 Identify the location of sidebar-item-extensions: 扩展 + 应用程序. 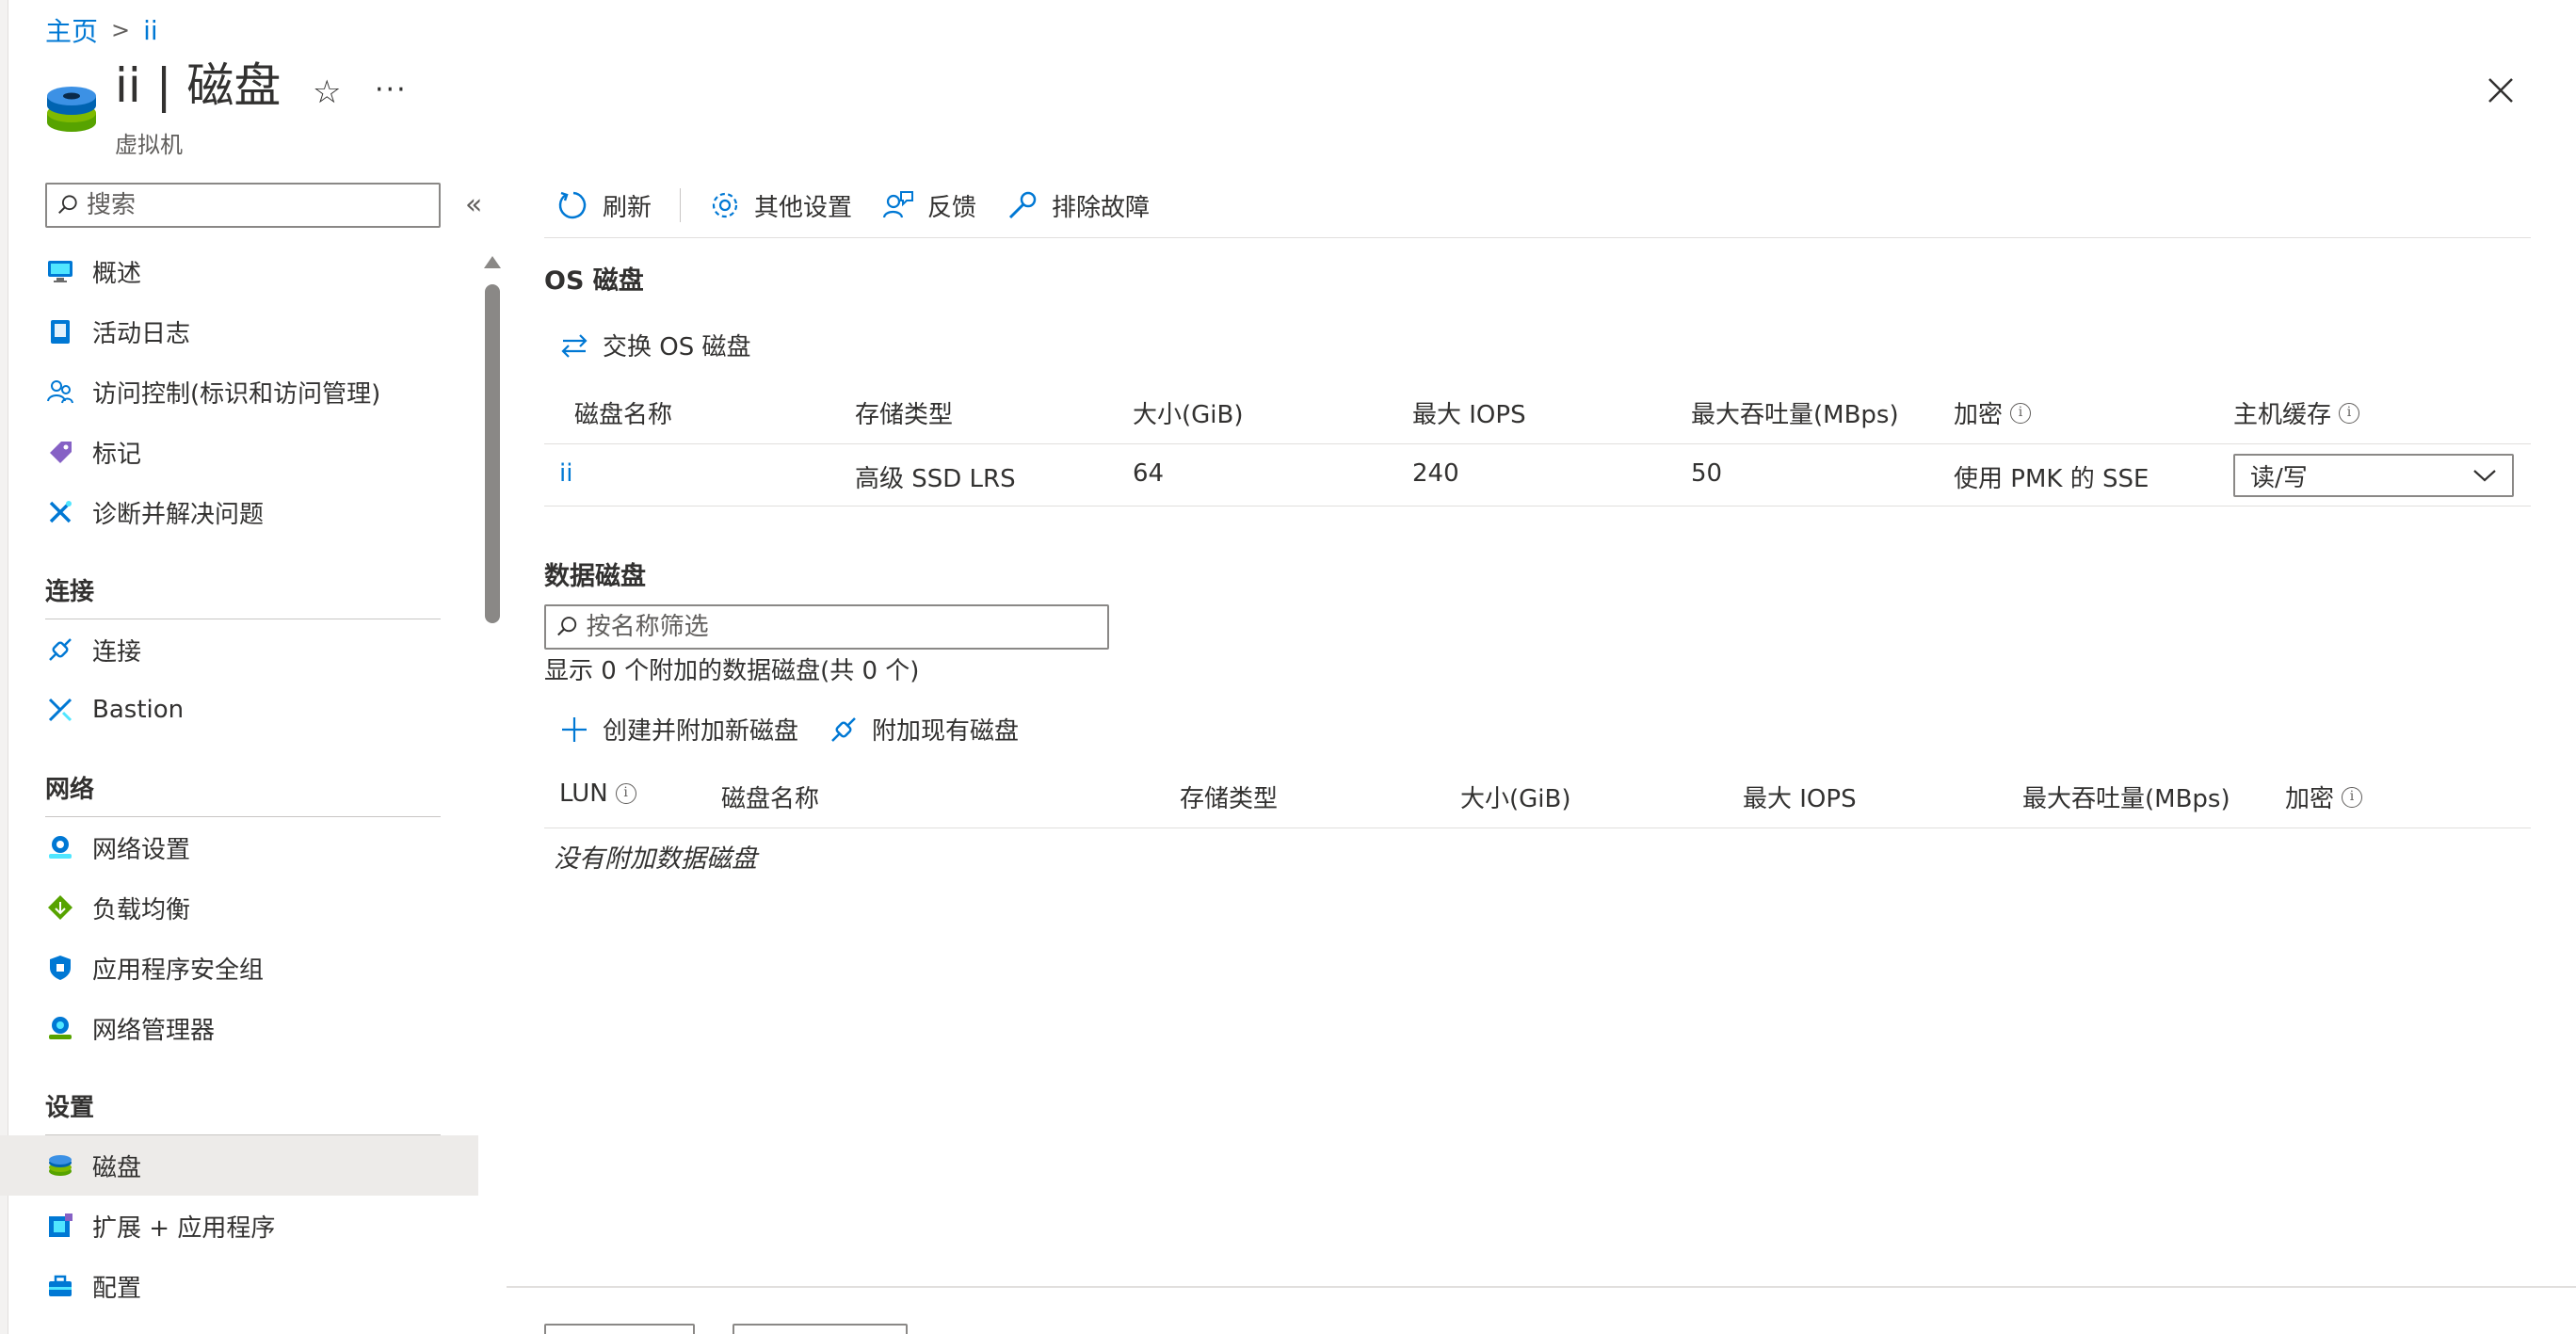
(239, 1226).